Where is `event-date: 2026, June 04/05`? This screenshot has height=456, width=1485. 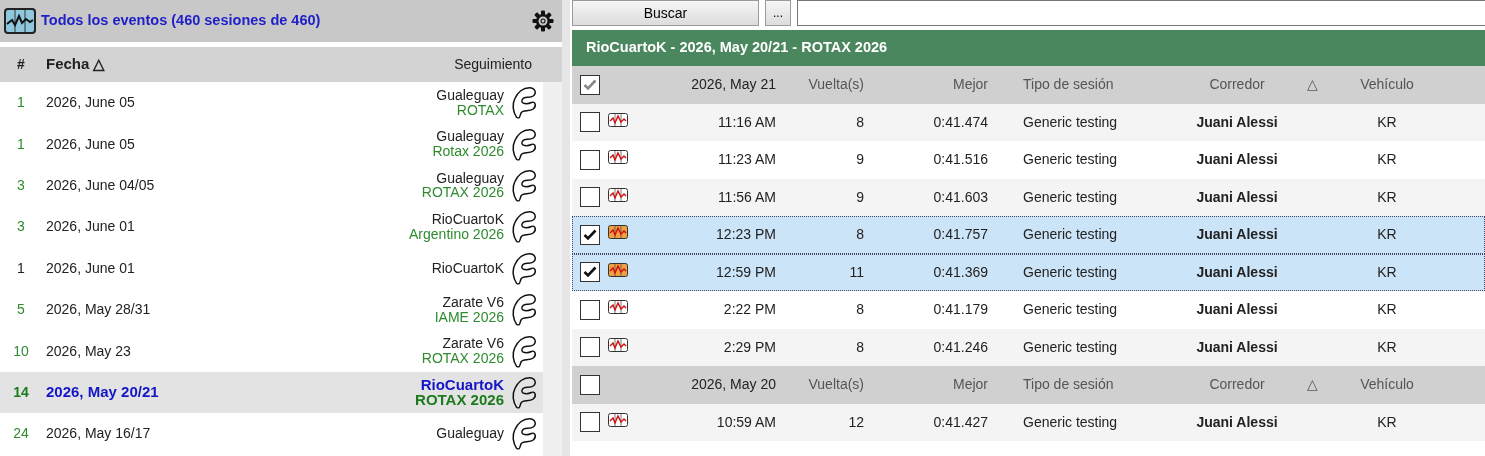 event-date: 2026, June 04/05 is located at coordinates (100, 184).